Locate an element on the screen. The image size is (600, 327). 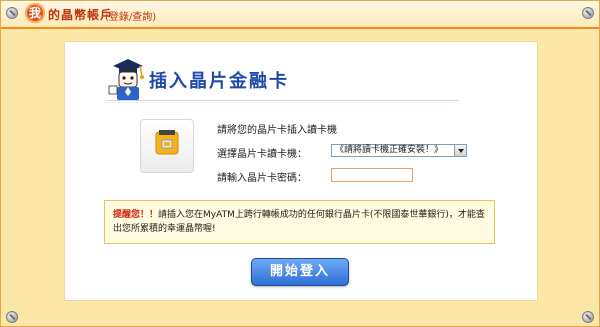
pin-label: 請輸入晶片卡密碼： is located at coordinates (262, 178).